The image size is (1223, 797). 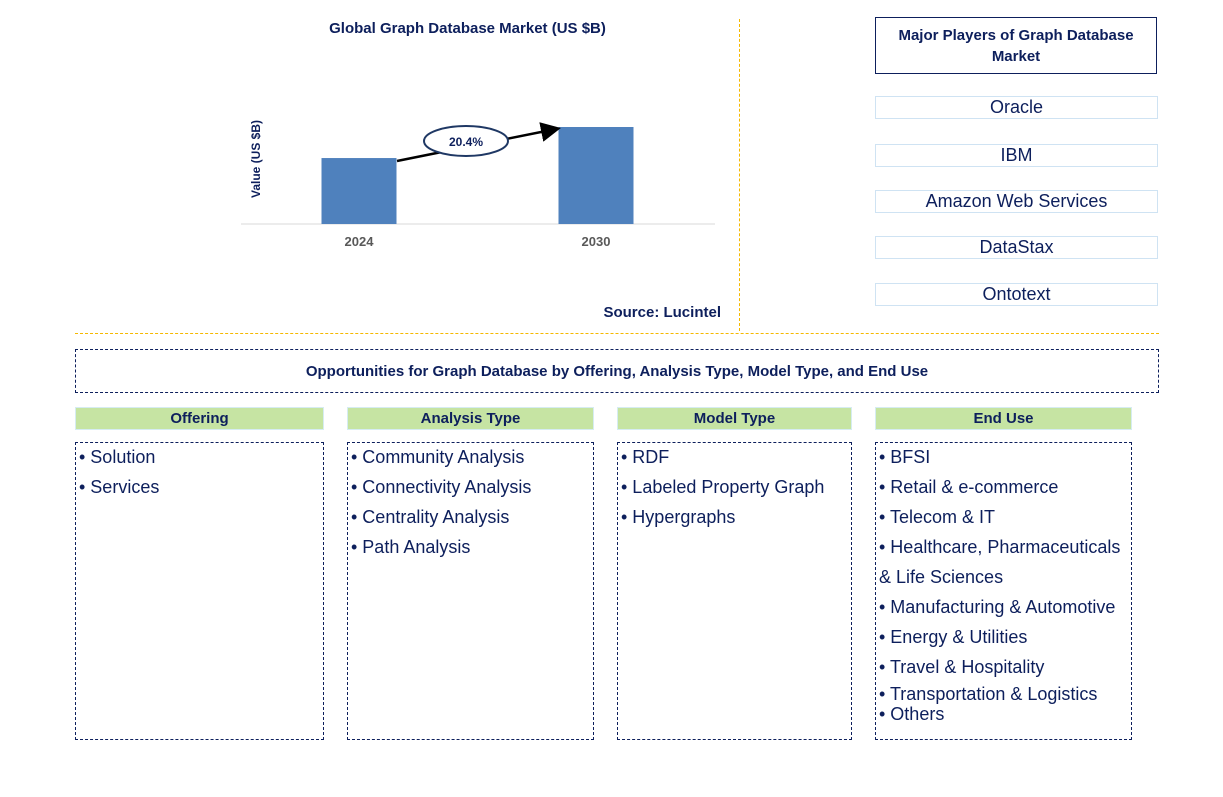 What do you see at coordinates (411, 547) in the screenshot?
I see `list-item: • Path Analysis` at bounding box center [411, 547].